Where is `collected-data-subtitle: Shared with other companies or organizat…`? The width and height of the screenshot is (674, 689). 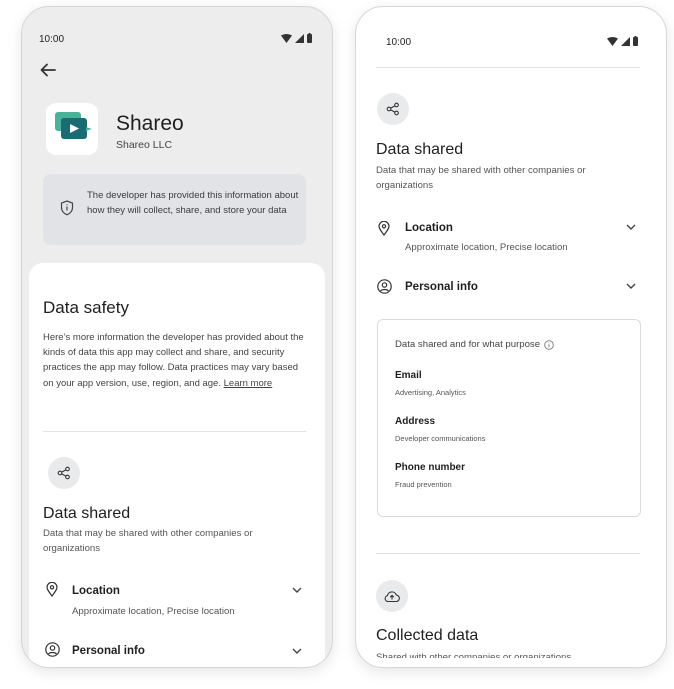 collected-data-subtitle: Shared with other companies or organizat… is located at coordinates (474, 655).